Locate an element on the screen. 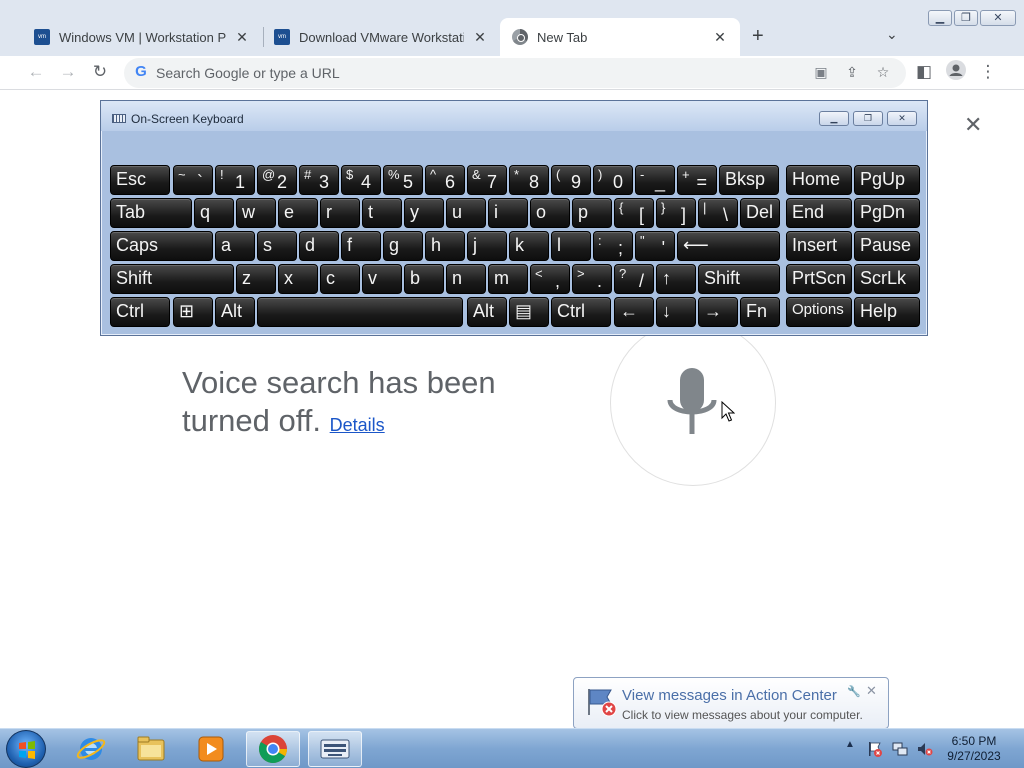  key-t: t is located at coordinates (382, 213).